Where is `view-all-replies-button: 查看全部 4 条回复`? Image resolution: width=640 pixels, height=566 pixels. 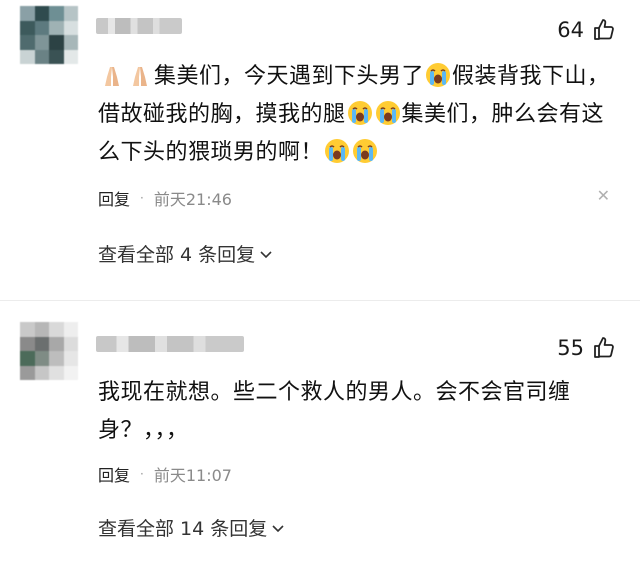
view-all-replies-button: 查看全部 4 条回复 is located at coordinates (185, 253).